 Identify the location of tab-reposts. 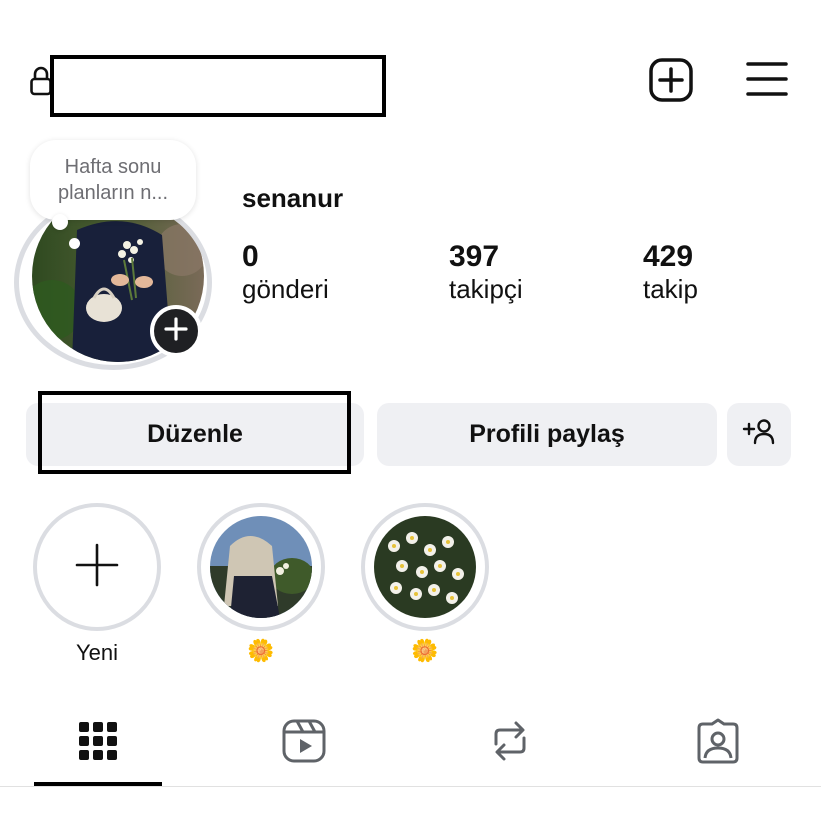
(510, 743).